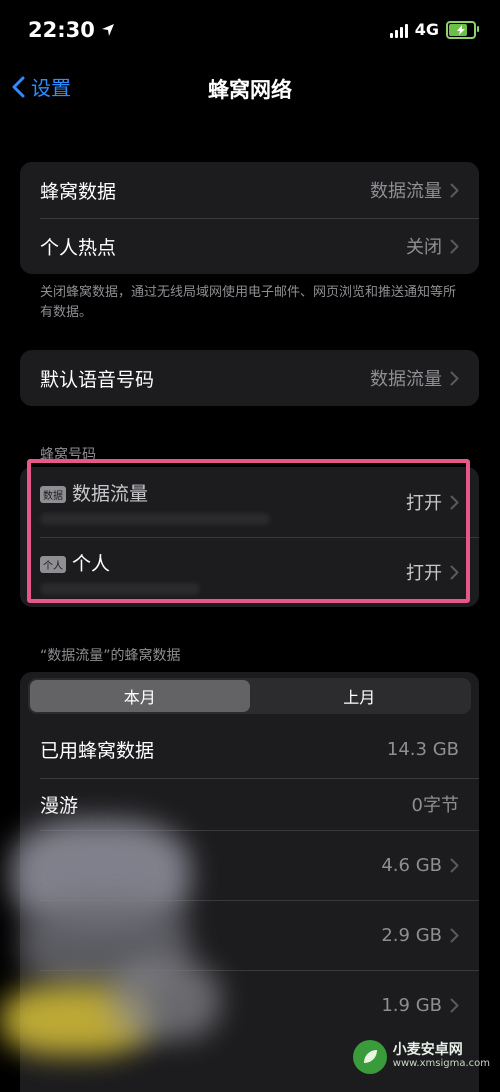  I want to click on row-label: 默认语音号码, so click(97, 379).